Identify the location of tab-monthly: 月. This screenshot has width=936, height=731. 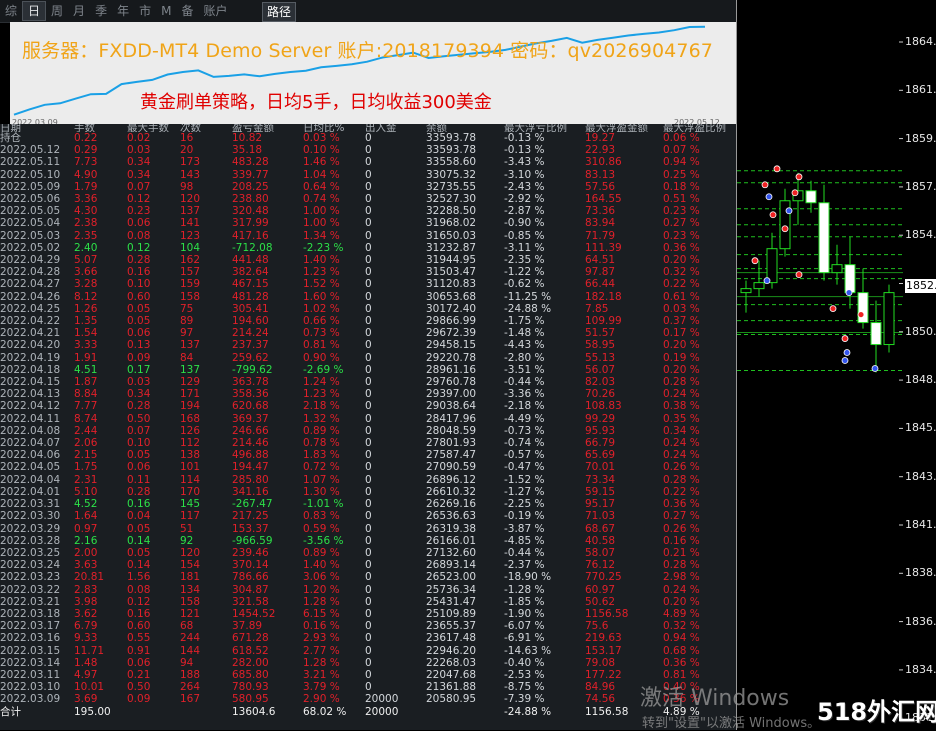
(79, 11).